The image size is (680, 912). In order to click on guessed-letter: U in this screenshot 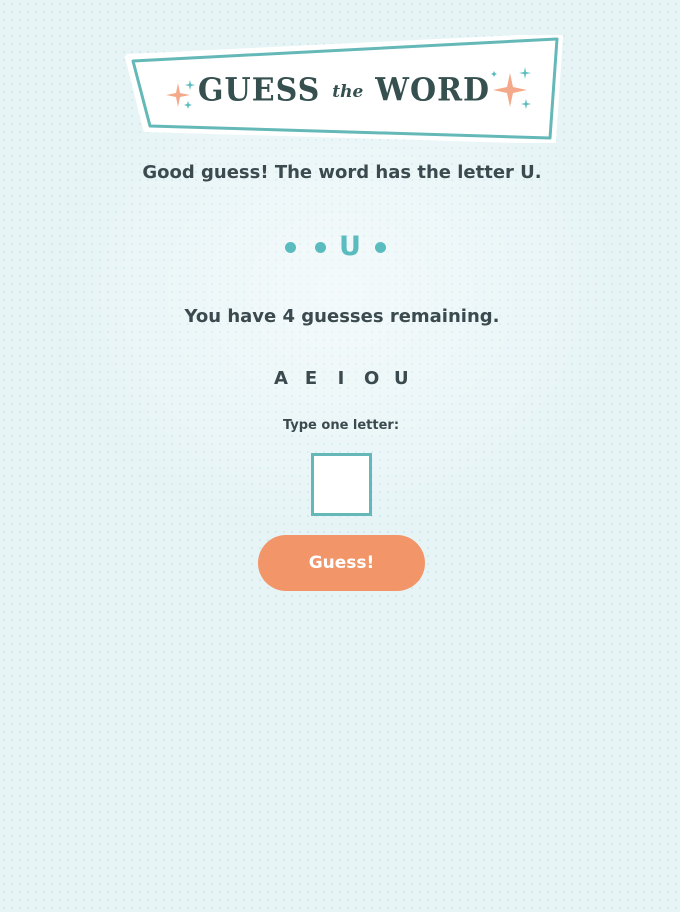, I will do `click(401, 378)`.